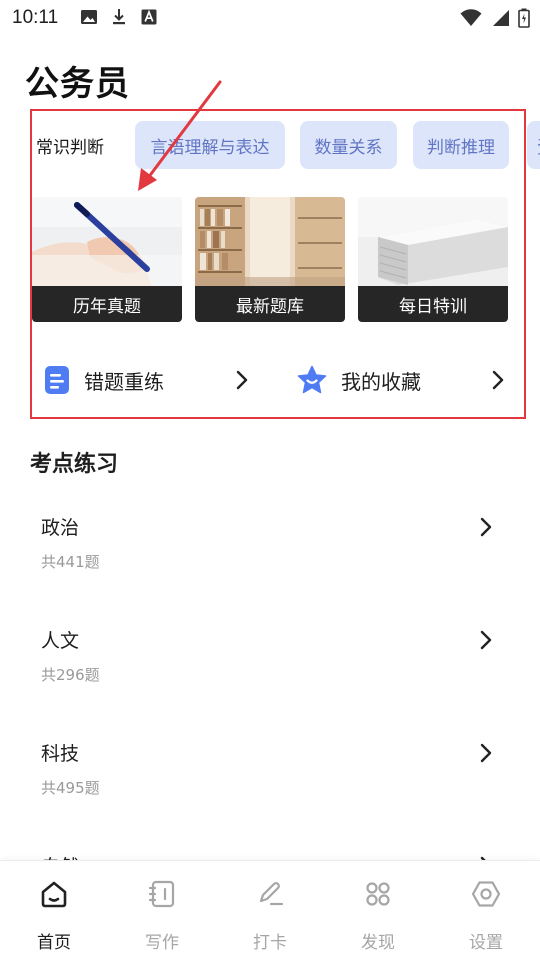  What do you see at coordinates (270, 676) in the screenshot?
I see `topic-item-humanities: 人文 共296题` at bounding box center [270, 676].